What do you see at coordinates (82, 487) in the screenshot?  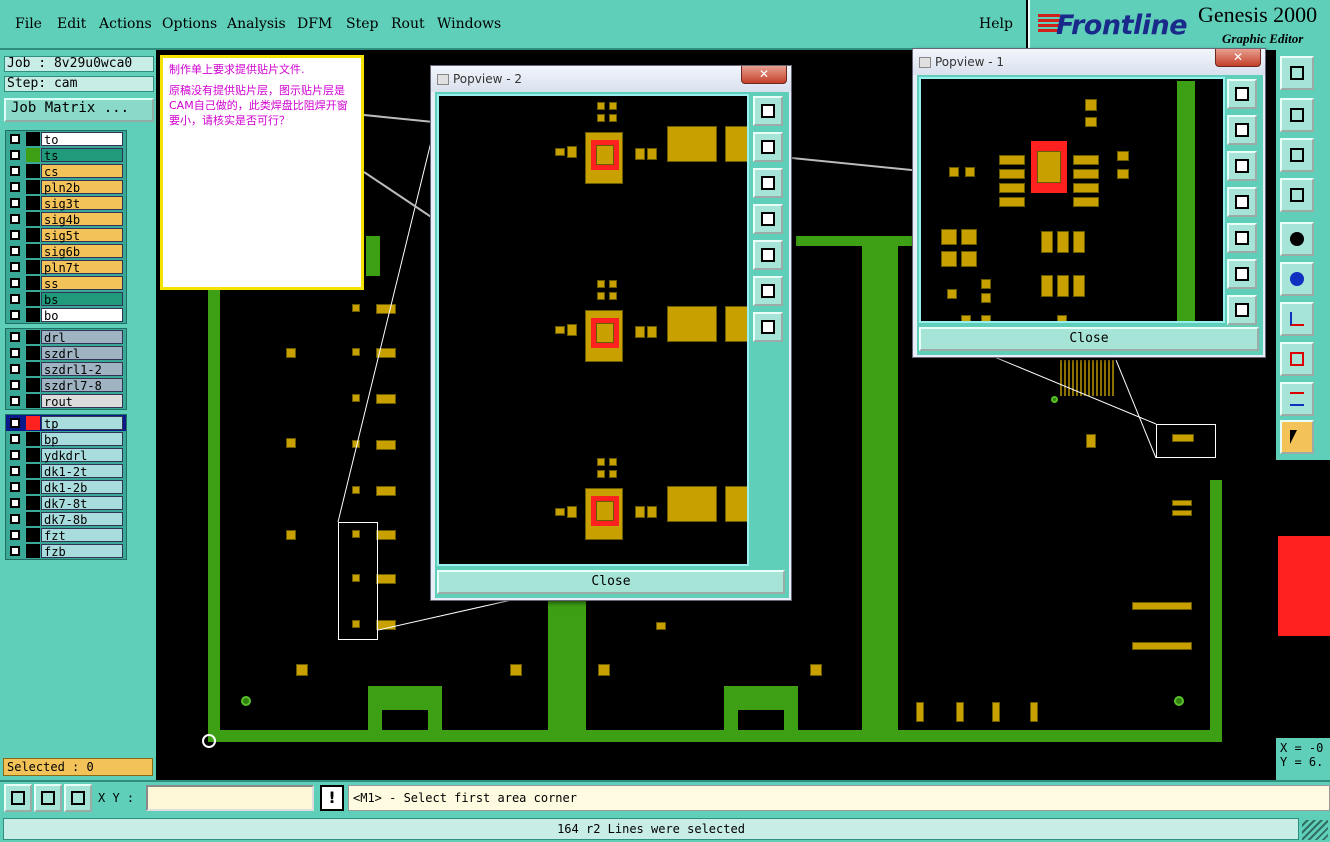 I see `layer-name: dk1-2b` at bounding box center [82, 487].